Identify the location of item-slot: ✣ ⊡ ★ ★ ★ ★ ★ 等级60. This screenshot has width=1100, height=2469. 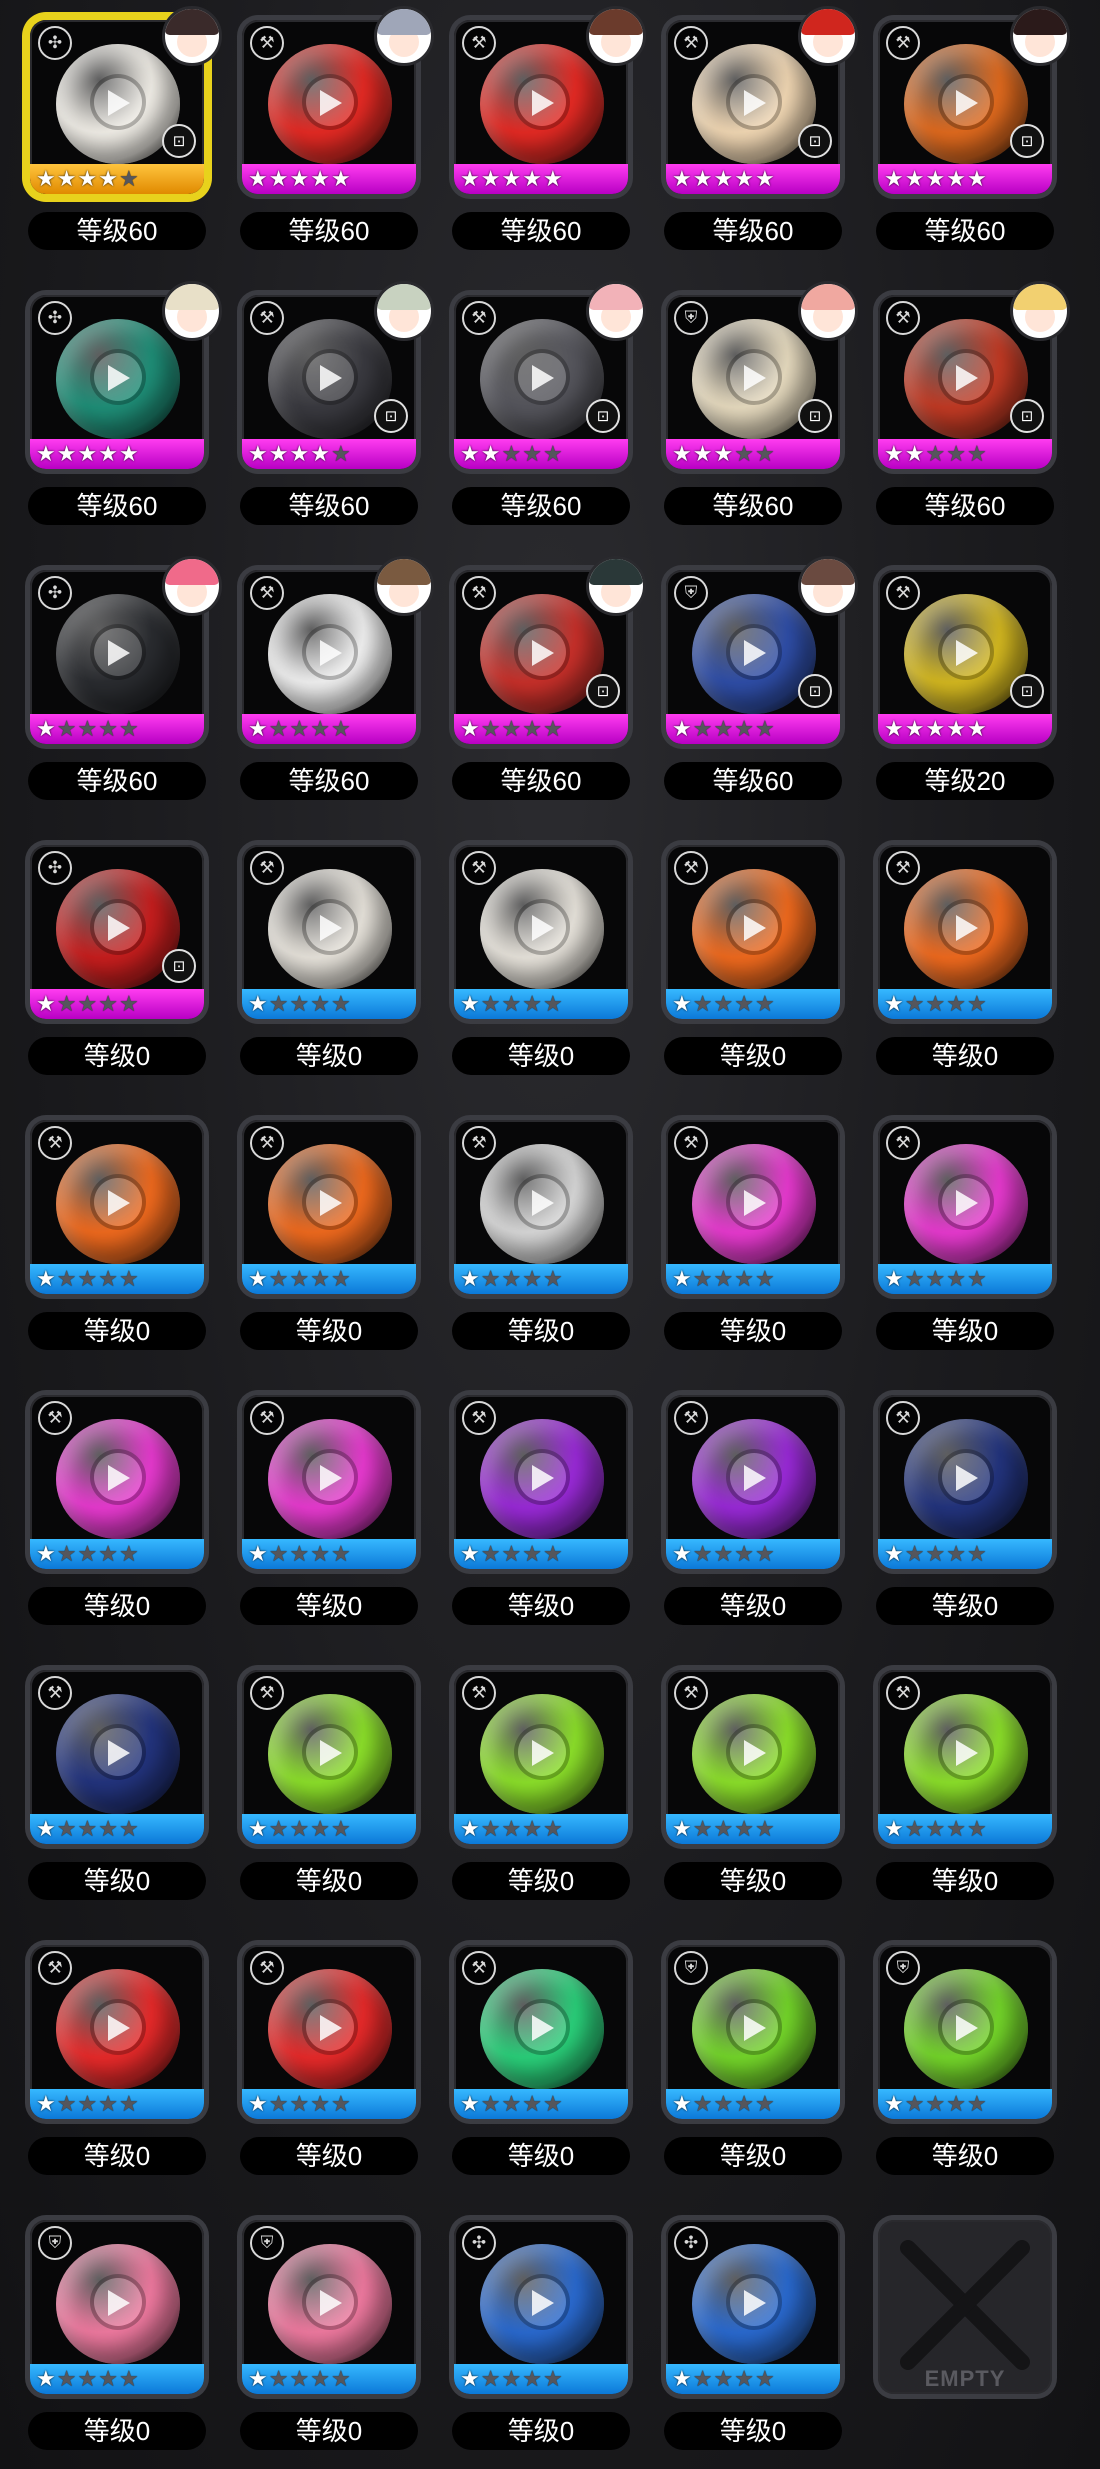
(122, 131).